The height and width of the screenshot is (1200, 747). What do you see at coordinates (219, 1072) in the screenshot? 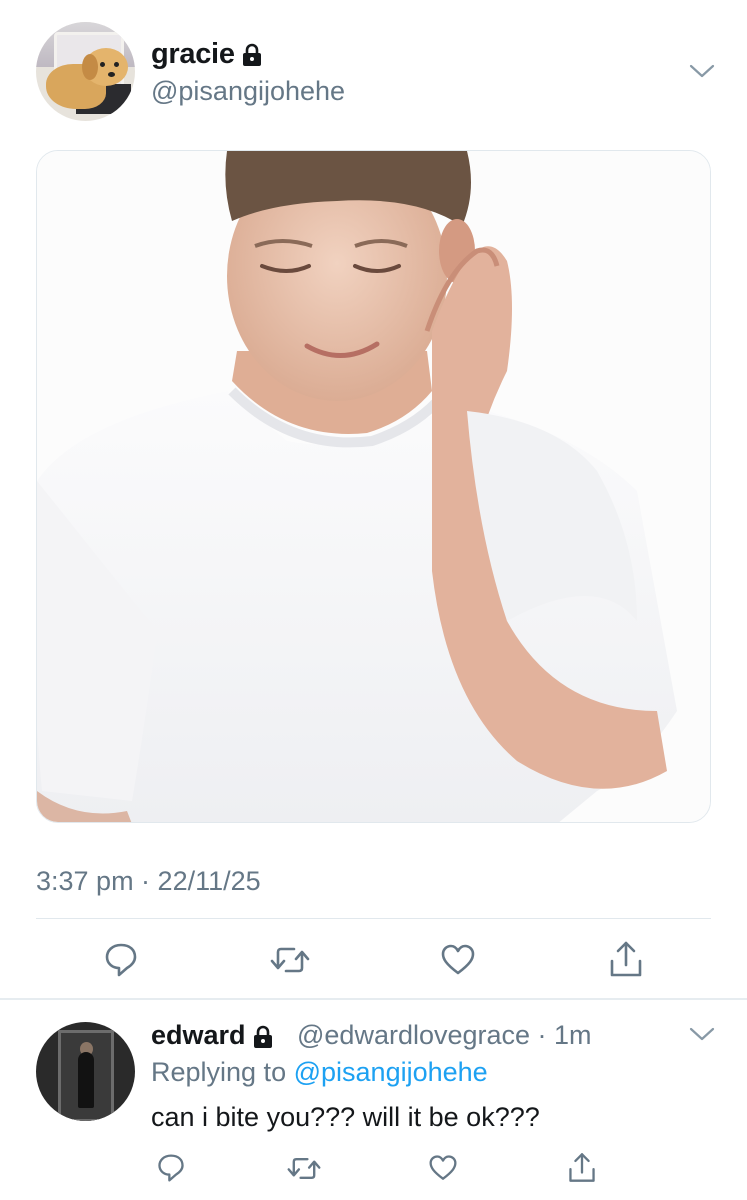
I see `replying-to-label: Replying to` at bounding box center [219, 1072].